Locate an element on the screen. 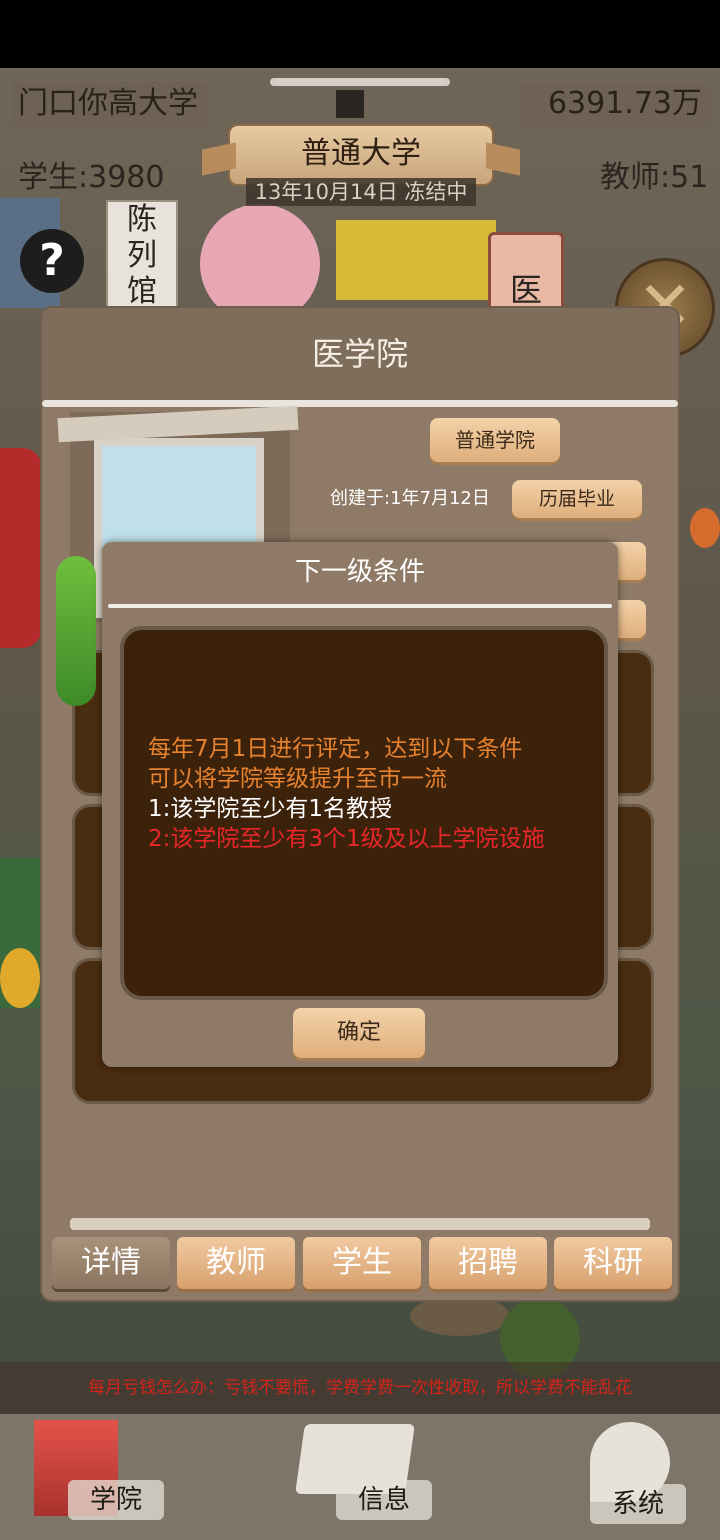 Image resolution: width=720 pixels, height=1540 pixels. condition-intro-line2: 可以将学院等级提升至市一流 is located at coordinates (297, 779).